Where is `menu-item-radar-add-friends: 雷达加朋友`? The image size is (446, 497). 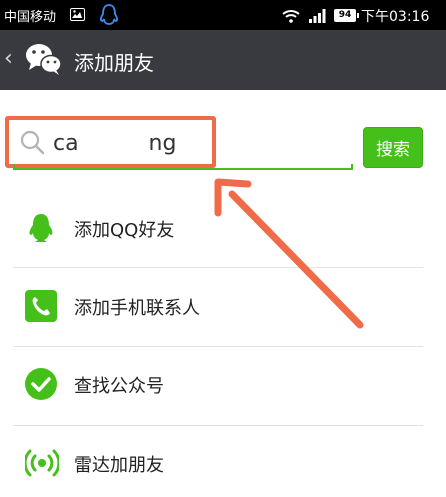 menu-item-radar-add-friends: 雷达加朋友 is located at coordinates (223, 461).